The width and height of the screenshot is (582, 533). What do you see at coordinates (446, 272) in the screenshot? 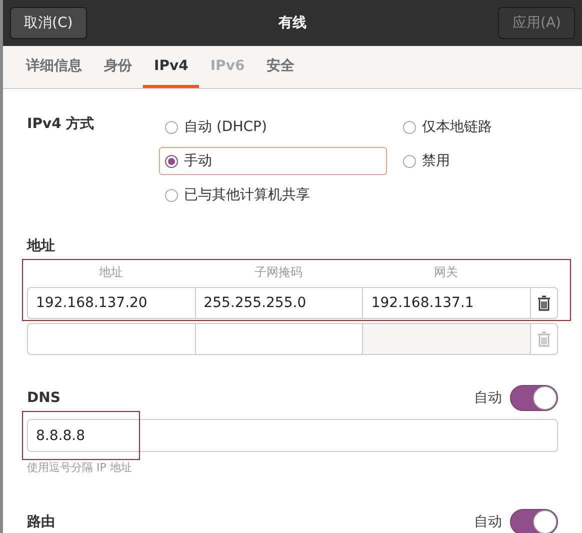
I see `column-header: 网关` at bounding box center [446, 272].